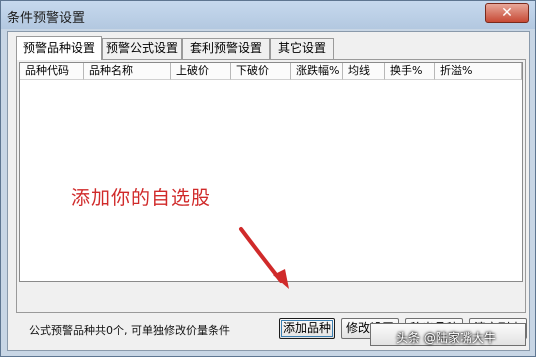  What do you see at coordinates (307, 328) in the screenshot?
I see `add-symbol-button: 添加品种` at bounding box center [307, 328].